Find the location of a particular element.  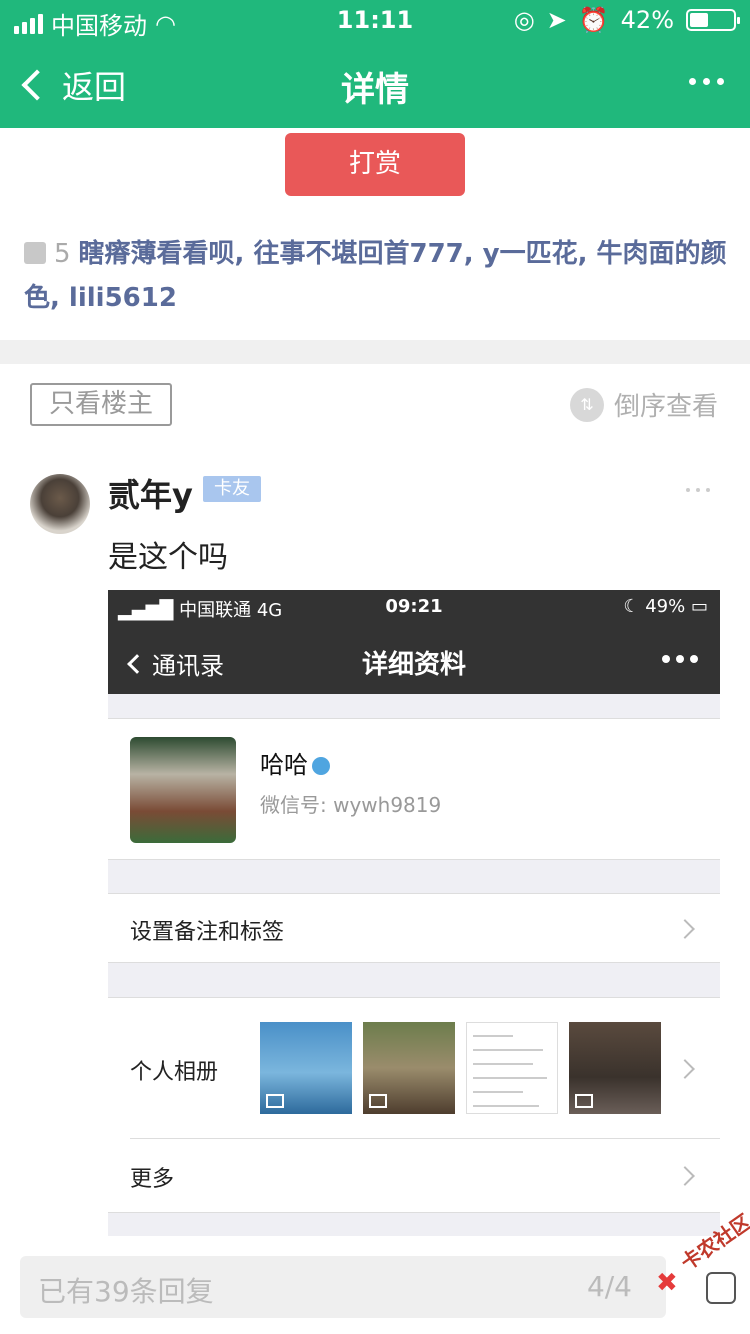

embedded-status-right: ☾ 49% ▭ is located at coordinates (665, 606).